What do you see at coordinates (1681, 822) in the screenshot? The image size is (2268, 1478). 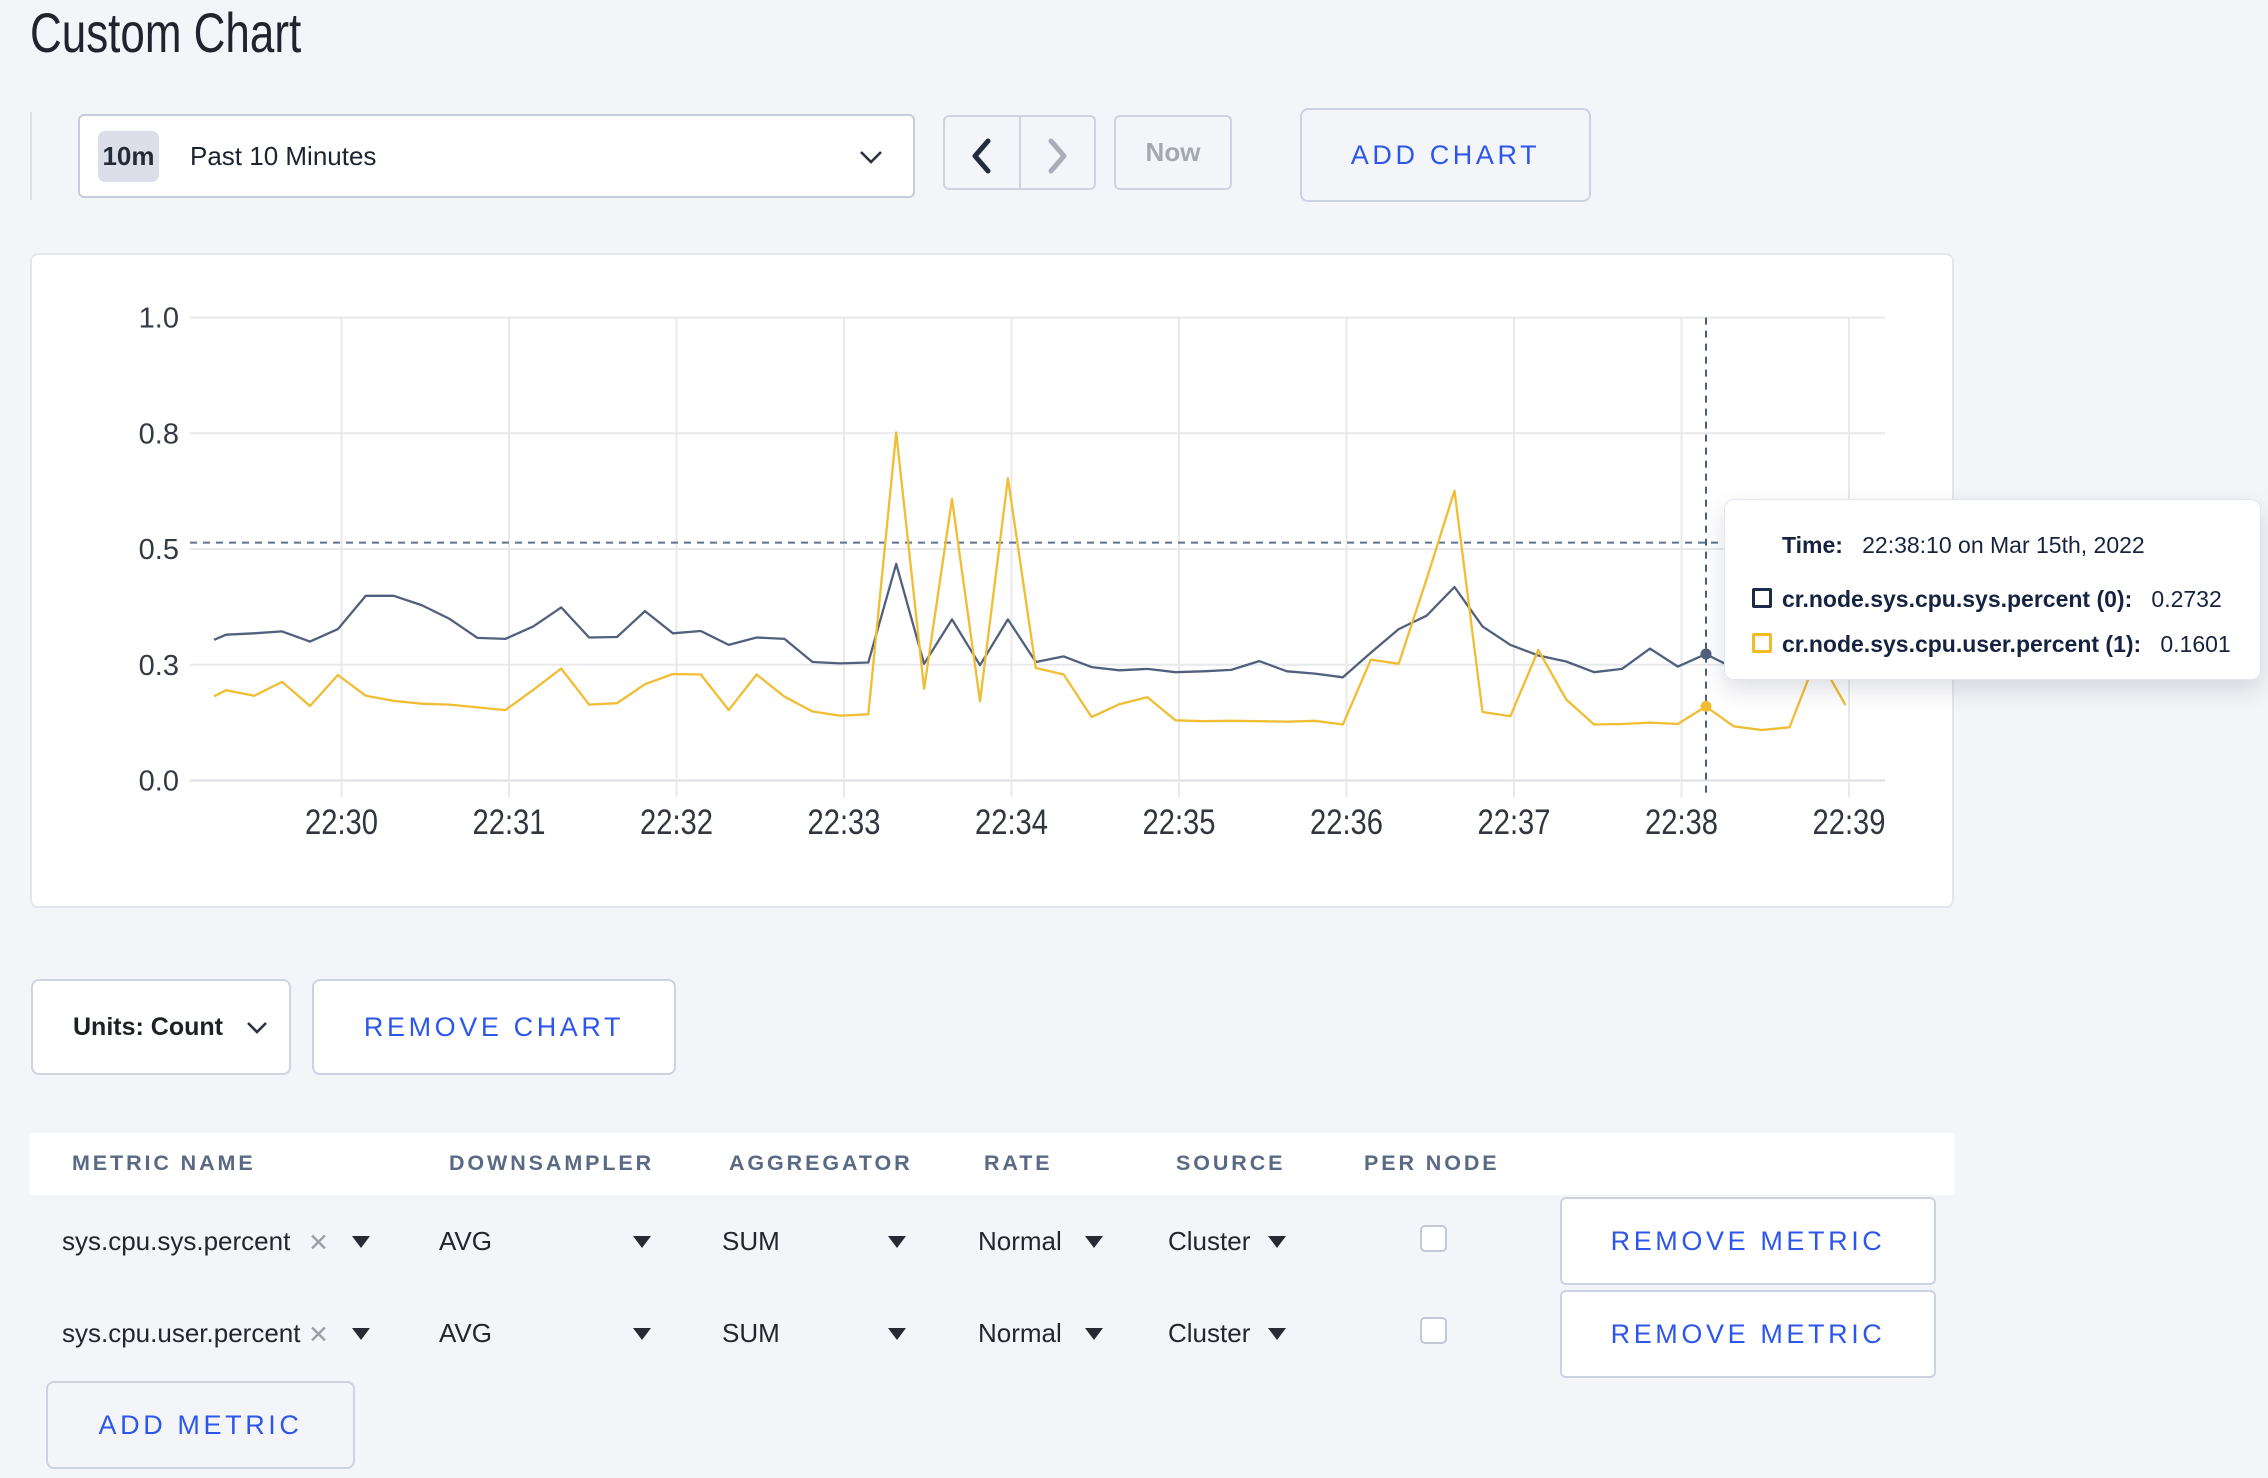 I see `svg-text: 22:38` at bounding box center [1681, 822].